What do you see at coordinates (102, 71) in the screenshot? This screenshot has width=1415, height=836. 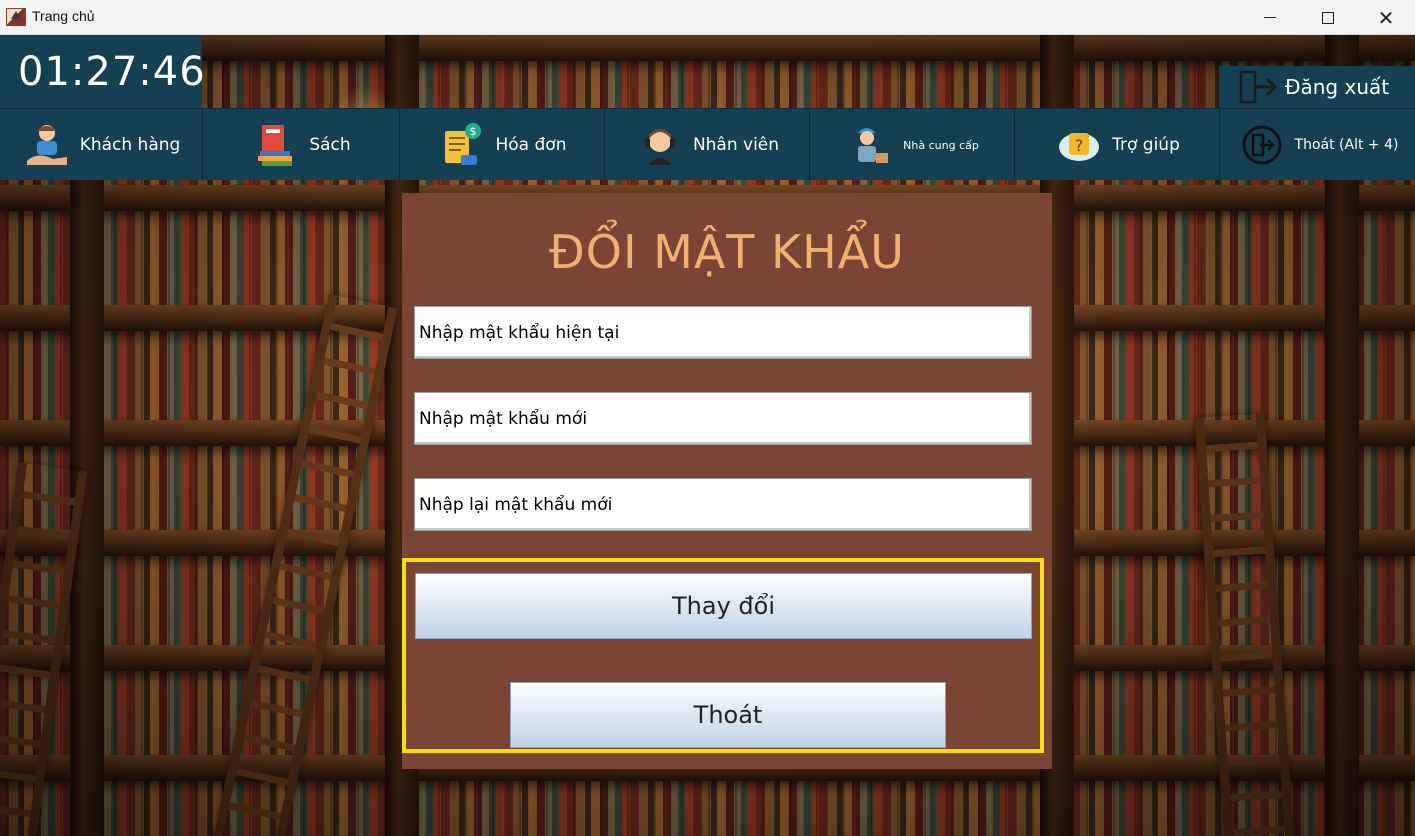 I see `clock-display: 01:27:46` at bounding box center [102, 71].